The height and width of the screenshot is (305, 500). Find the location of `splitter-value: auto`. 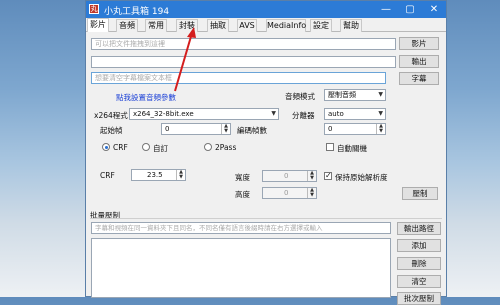

splitter-value: auto is located at coordinates (336, 114).